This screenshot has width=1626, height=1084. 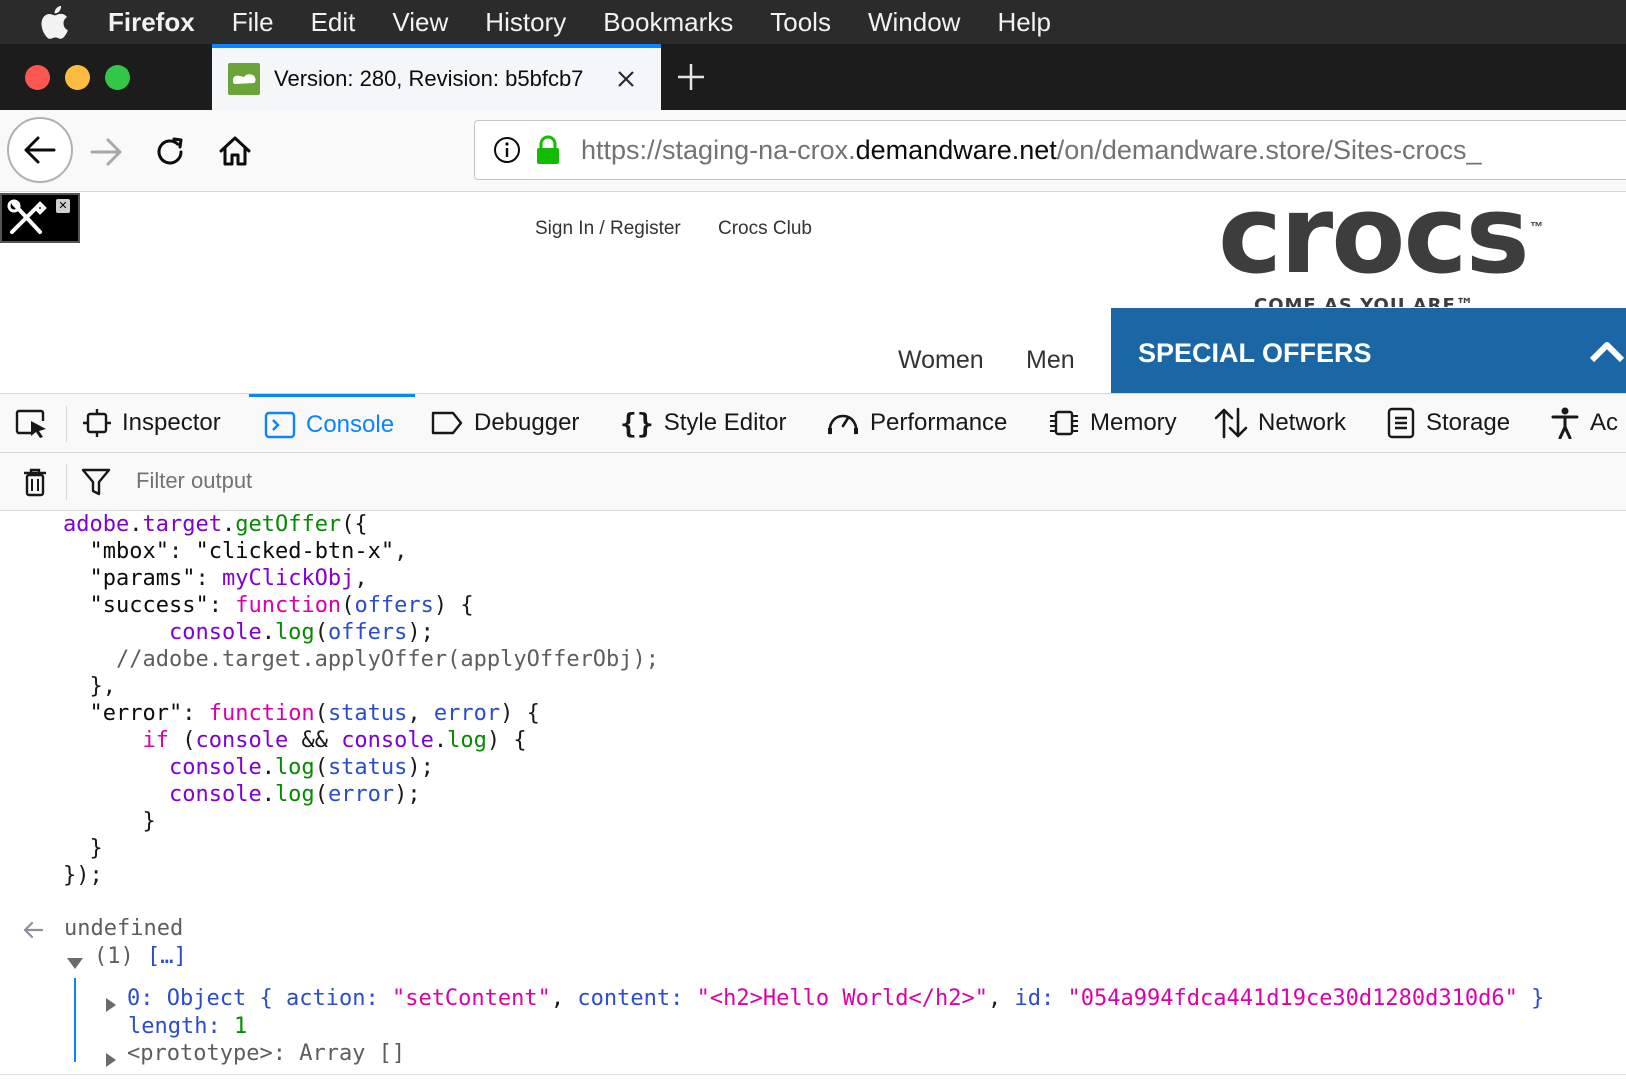 What do you see at coordinates (208, 578) in the screenshot?
I see `code-token: :` at bounding box center [208, 578].